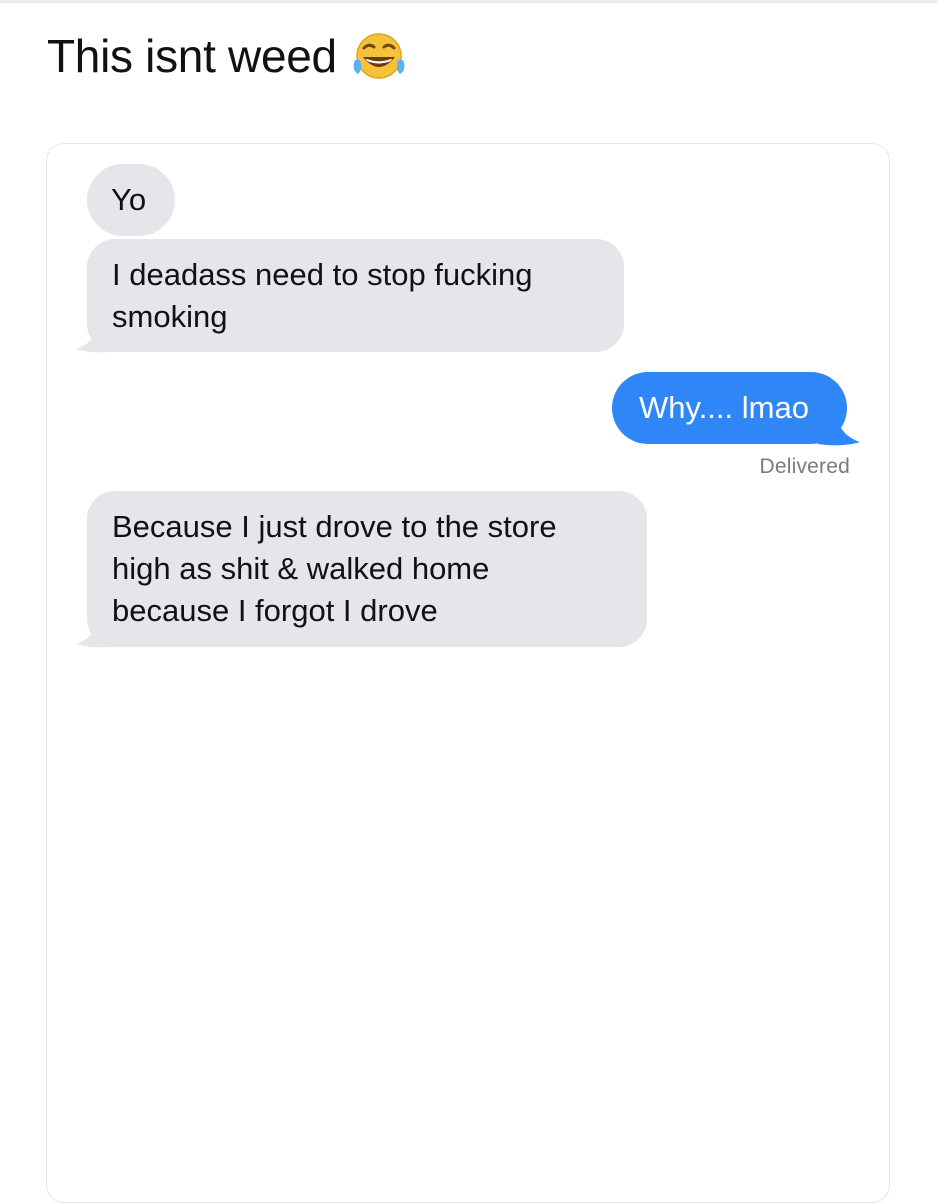 The image size is (937, 1203). I want to click on message-text: I deadass need to stop fucking, so click(322, 274).